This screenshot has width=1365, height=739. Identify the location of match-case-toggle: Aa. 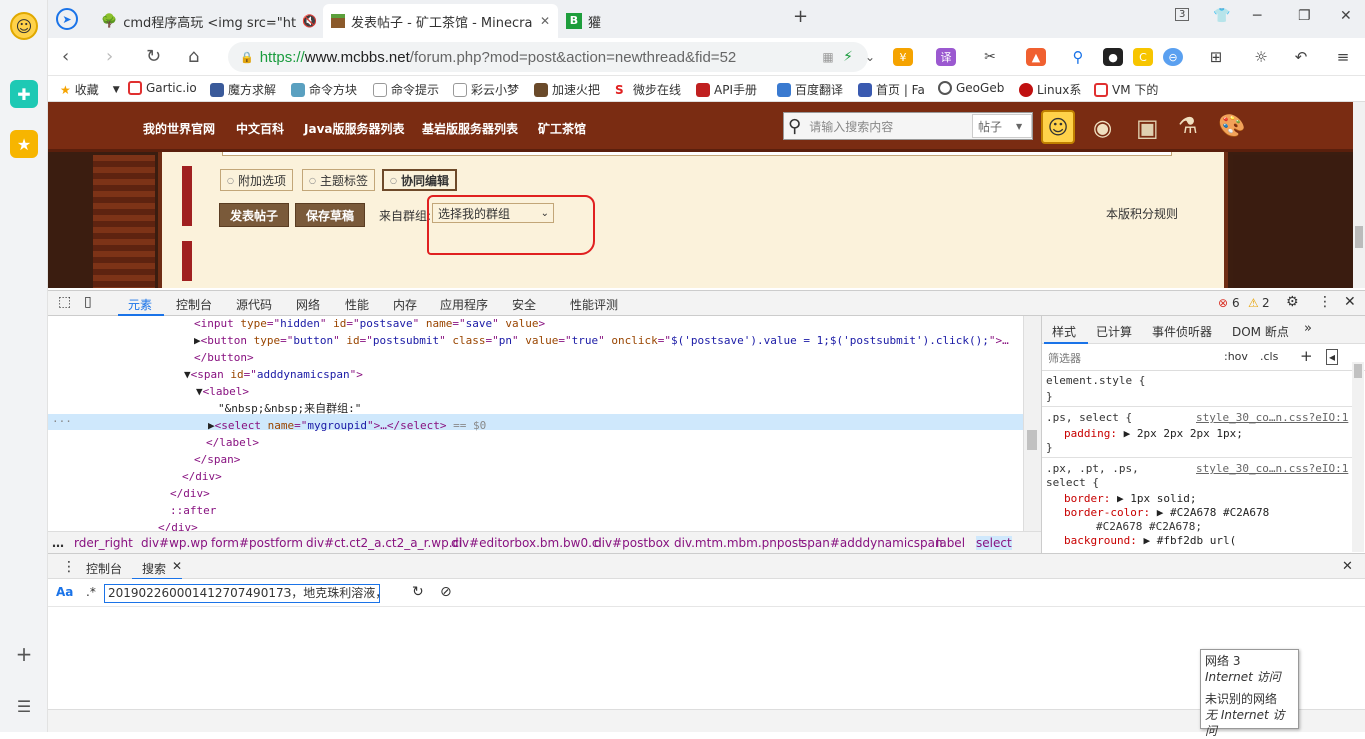
(64, 592).